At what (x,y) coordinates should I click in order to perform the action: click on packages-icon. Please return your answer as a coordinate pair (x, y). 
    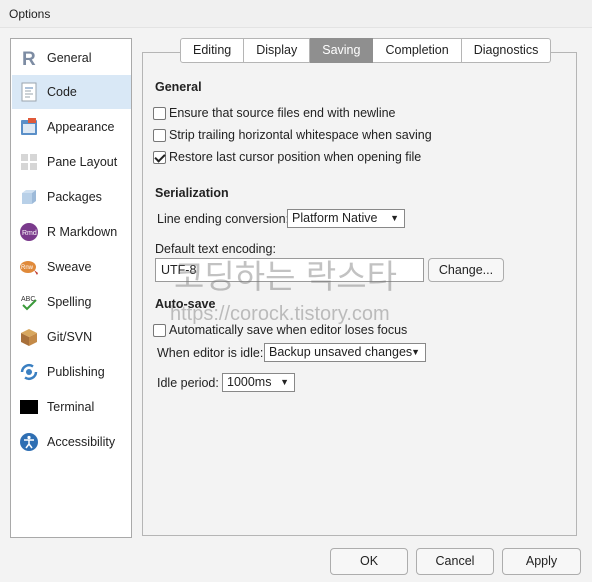
    Looking at the image, I should click on (29, 197).